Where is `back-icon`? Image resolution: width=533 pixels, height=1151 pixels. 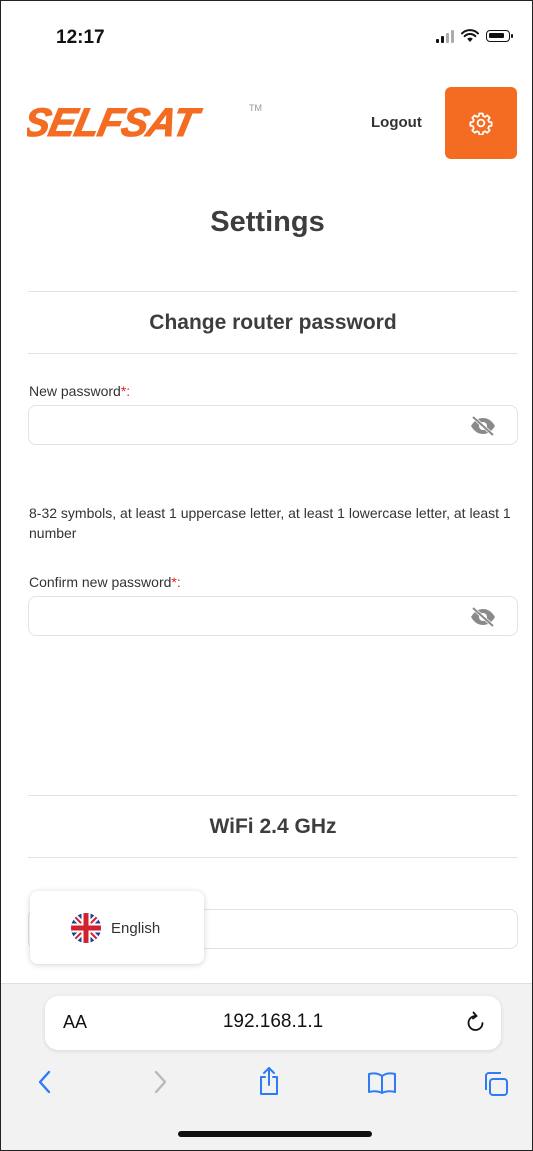 back-icon is located at coordinates (45, 1082).